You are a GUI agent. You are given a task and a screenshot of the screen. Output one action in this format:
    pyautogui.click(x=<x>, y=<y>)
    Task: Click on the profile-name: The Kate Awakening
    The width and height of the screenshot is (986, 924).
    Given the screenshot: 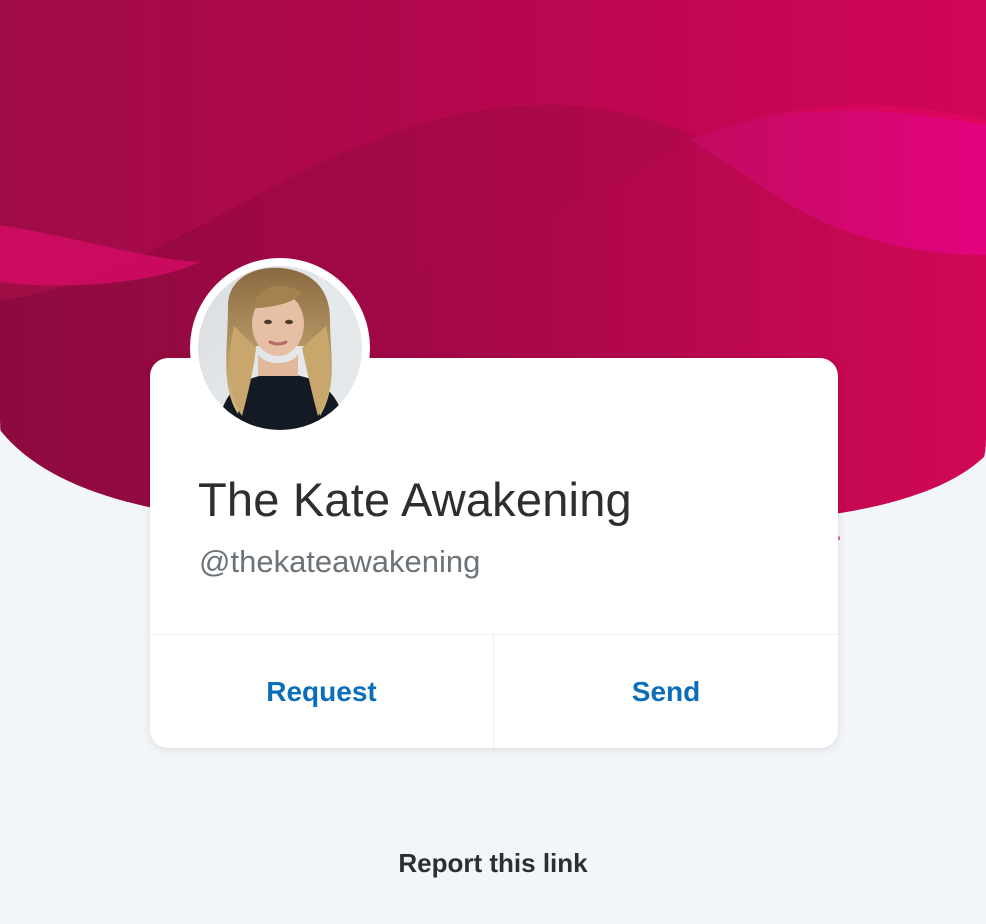 What is the action you would take?
    pyautogui.click(x=415, y=499)
    